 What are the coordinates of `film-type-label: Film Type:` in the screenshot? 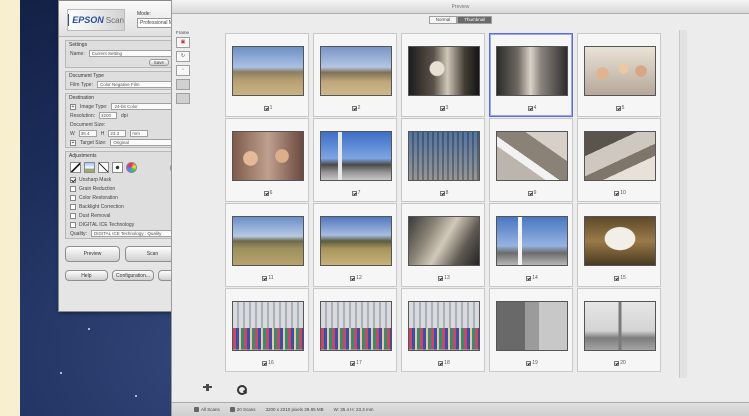 It's located at (81, 84).